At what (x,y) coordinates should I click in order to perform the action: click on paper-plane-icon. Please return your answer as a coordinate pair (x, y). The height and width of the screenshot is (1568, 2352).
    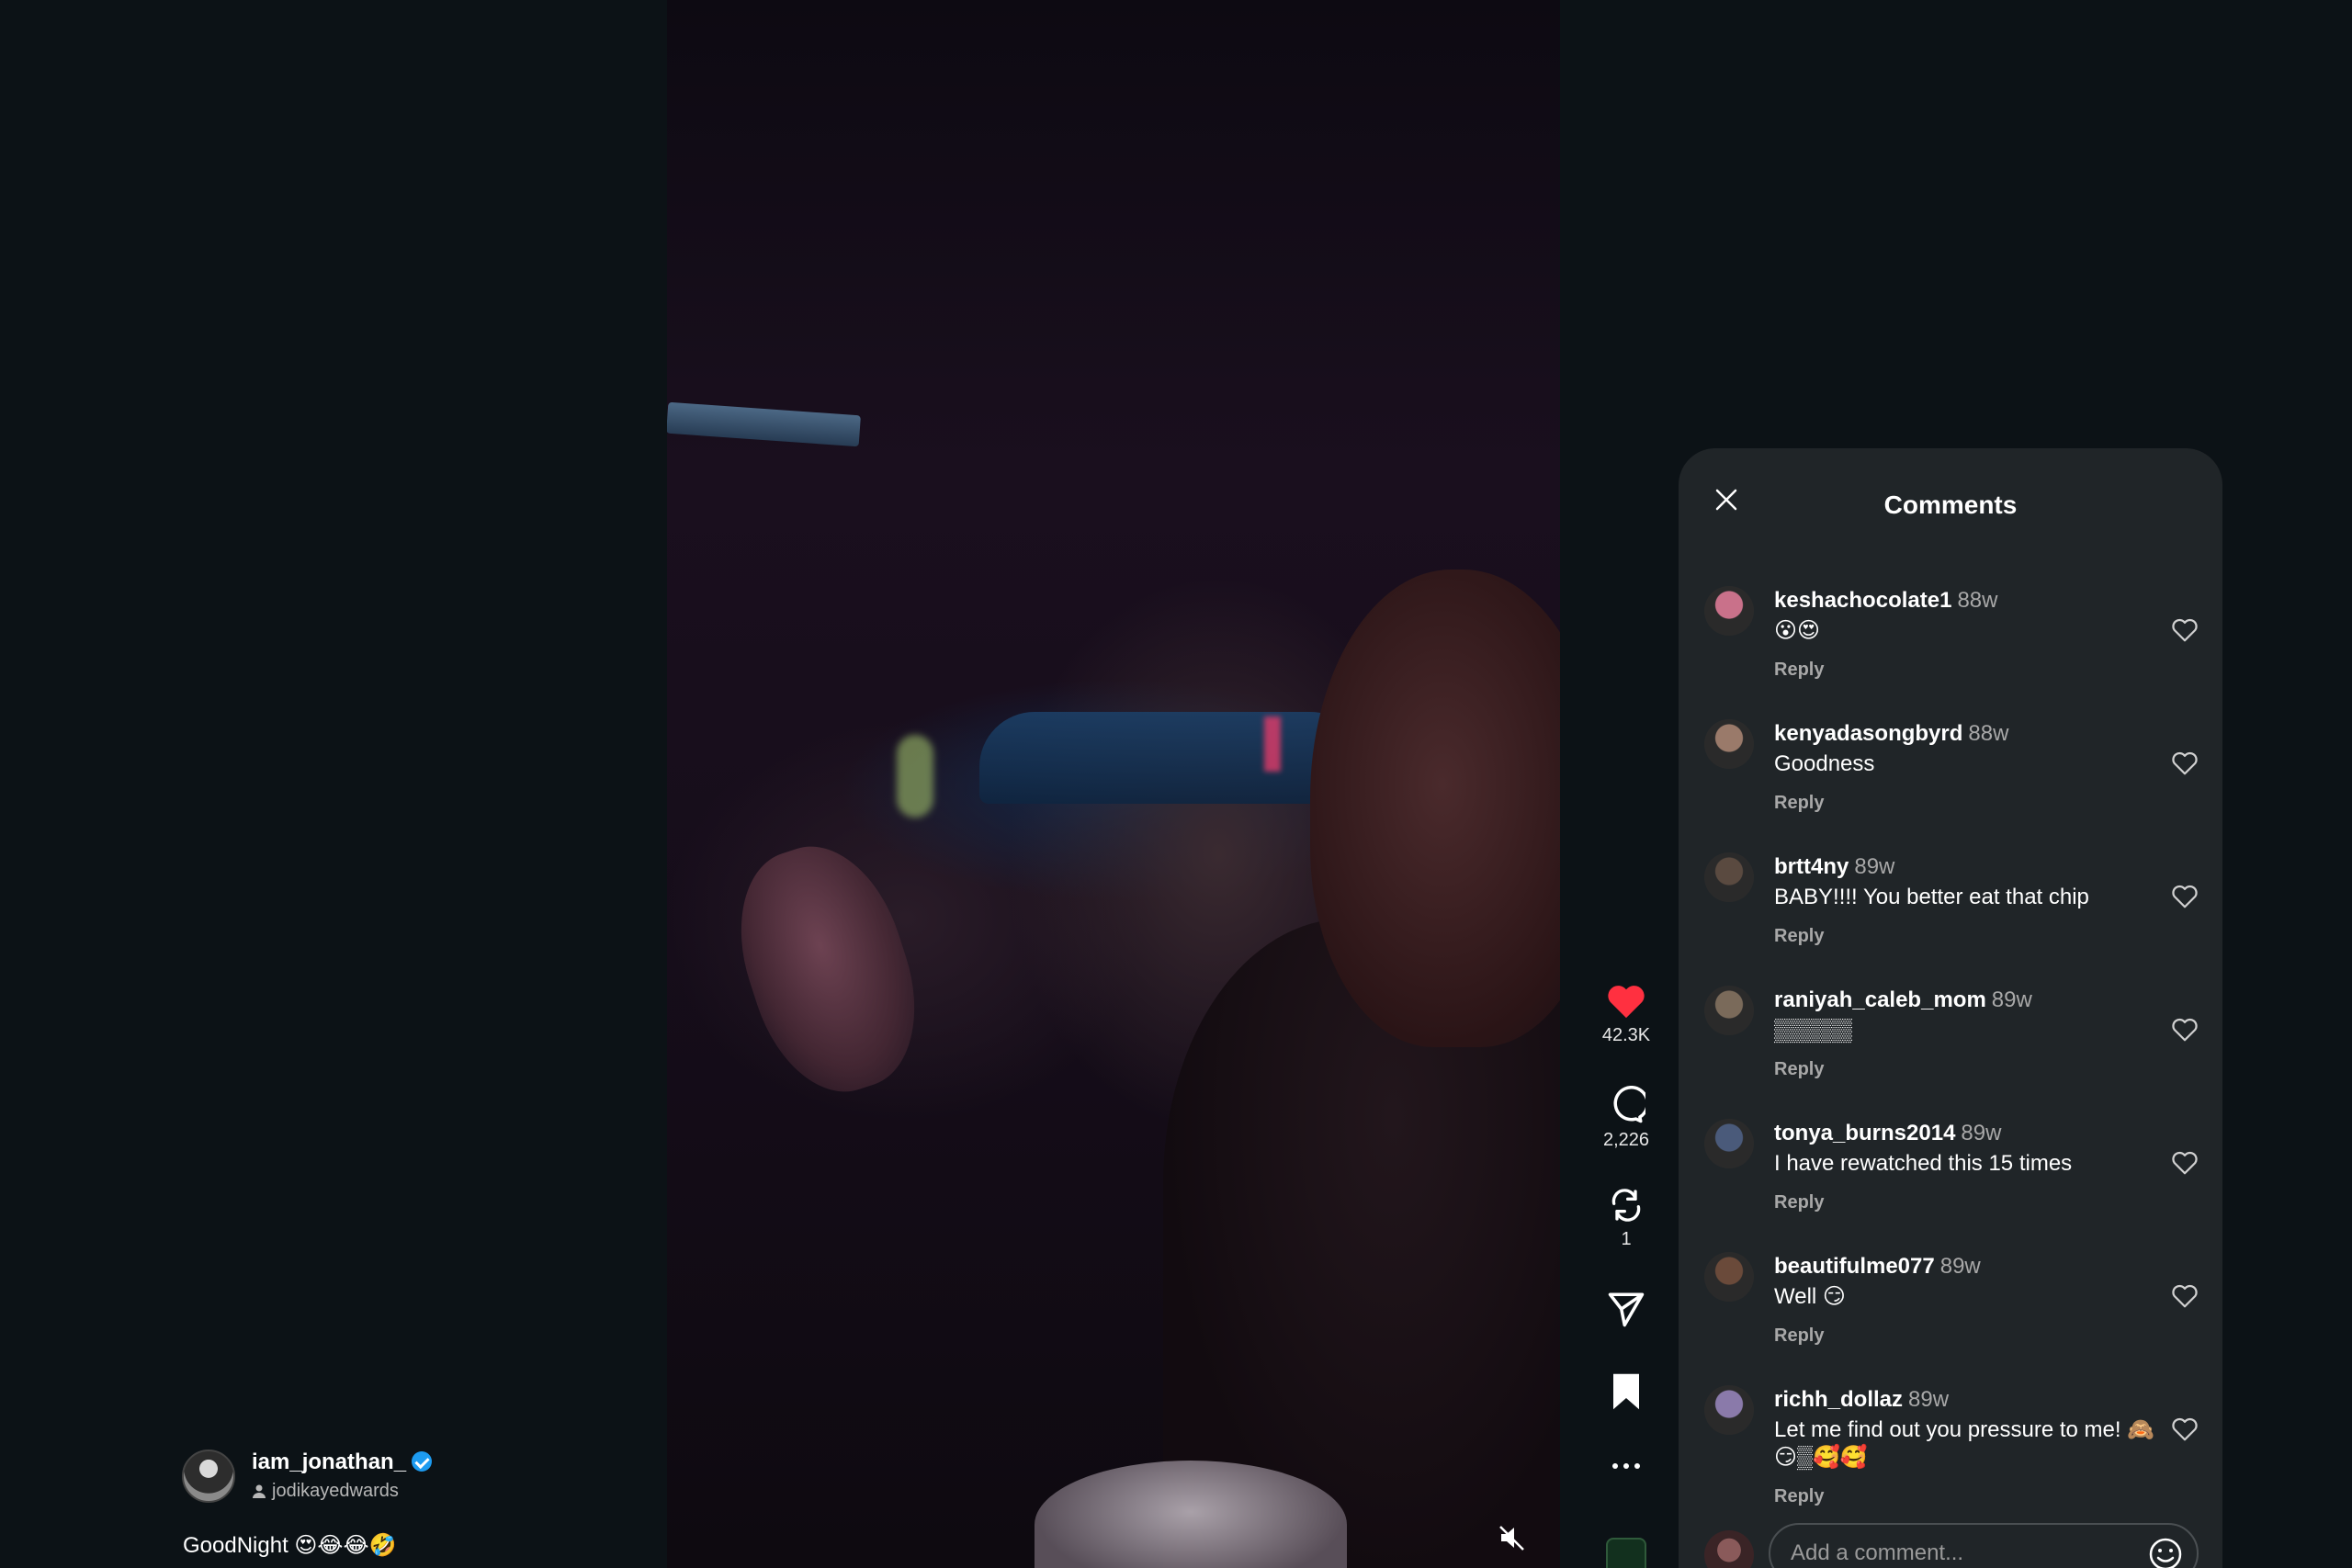
    Looking at the image, I should click on (1626, 1309).